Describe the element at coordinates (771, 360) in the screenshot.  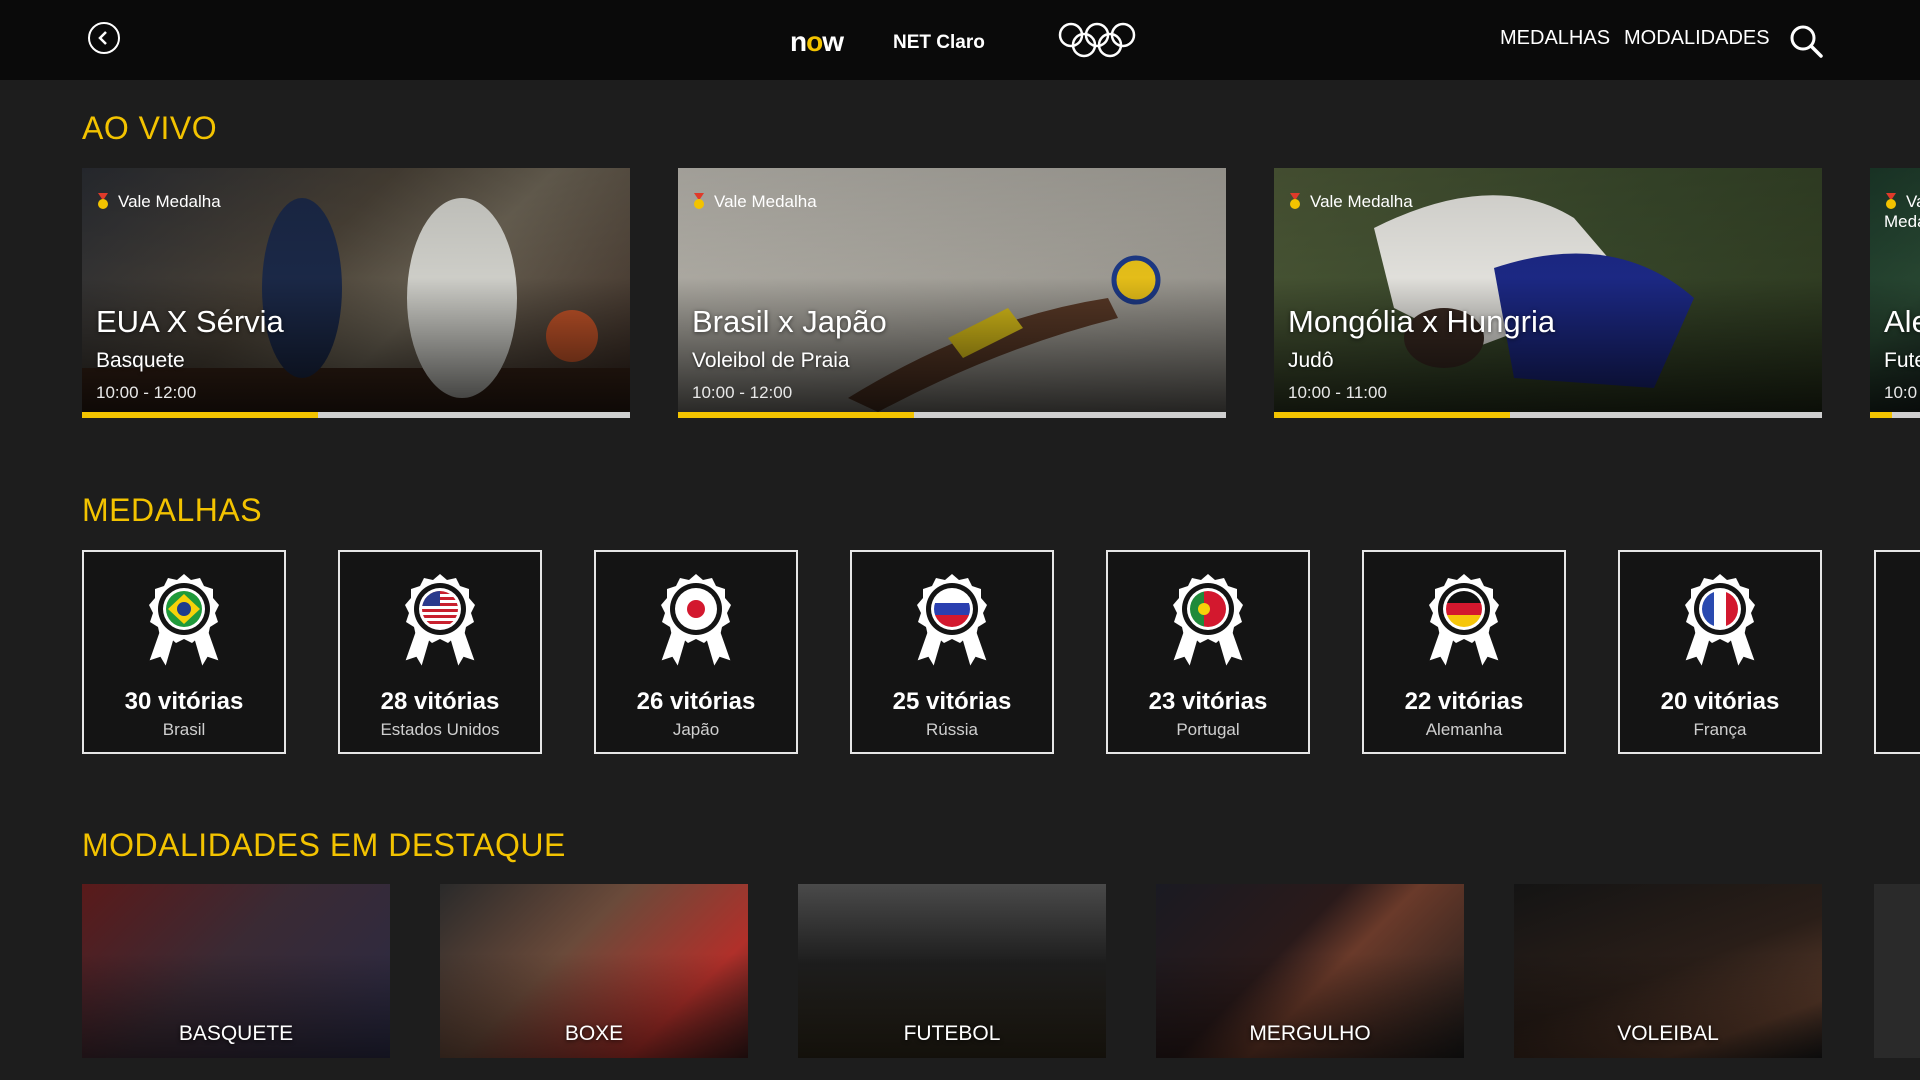
I see `live-card-sport: Voleibol de Praia` at that location.